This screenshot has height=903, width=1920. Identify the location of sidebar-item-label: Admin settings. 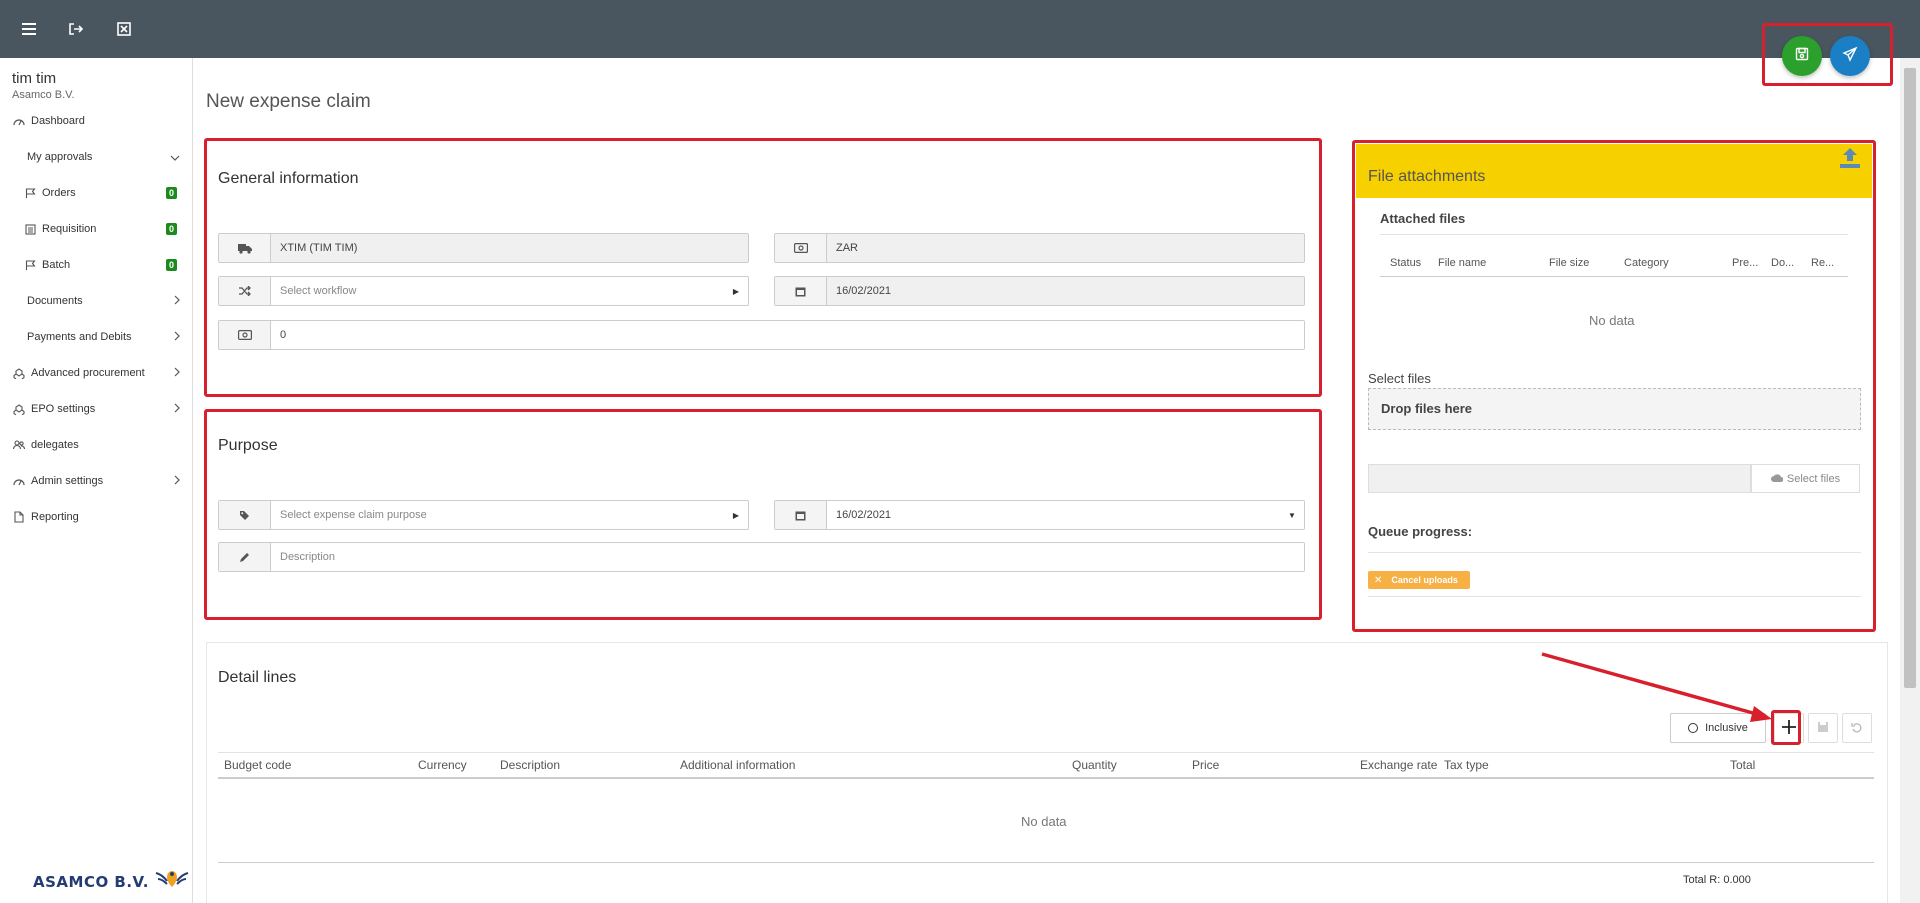
(67, 481).